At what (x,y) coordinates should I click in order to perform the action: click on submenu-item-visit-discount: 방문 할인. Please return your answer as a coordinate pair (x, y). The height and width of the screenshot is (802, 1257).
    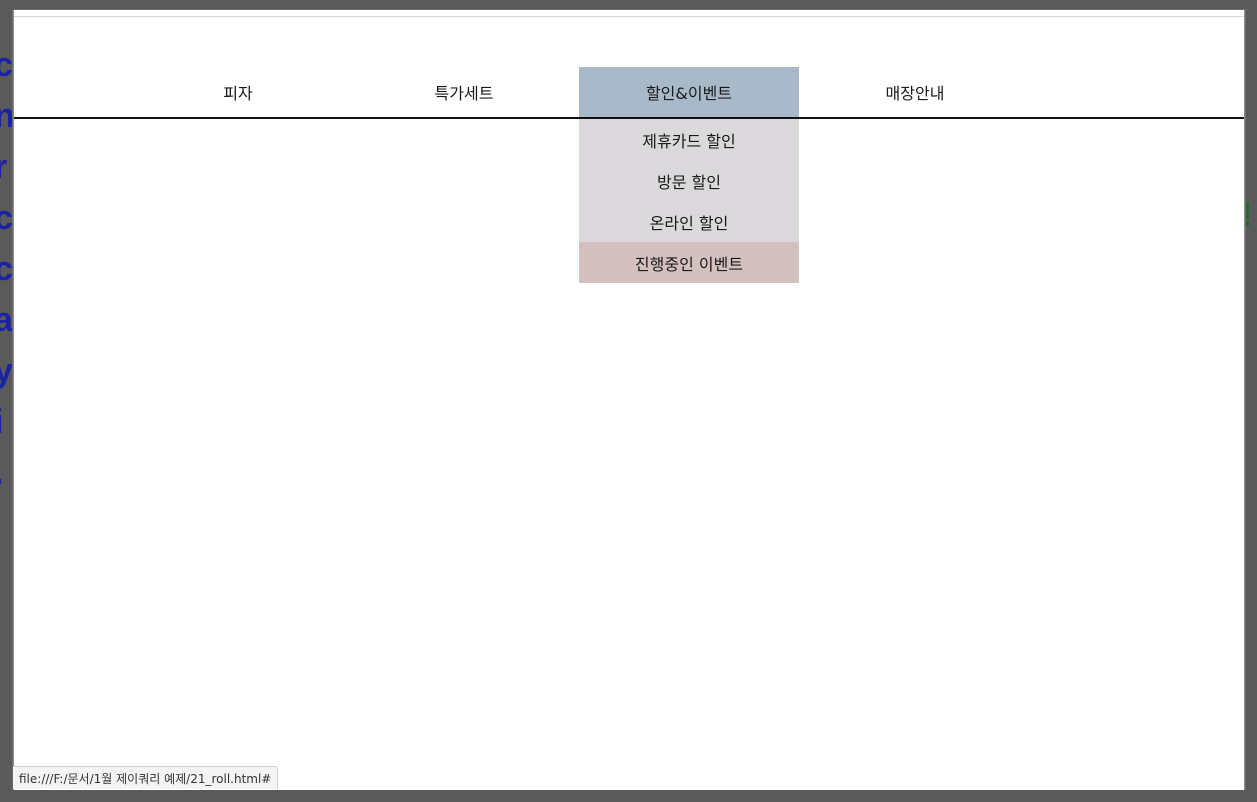
    Looking at the image, I should click on (689, 180).